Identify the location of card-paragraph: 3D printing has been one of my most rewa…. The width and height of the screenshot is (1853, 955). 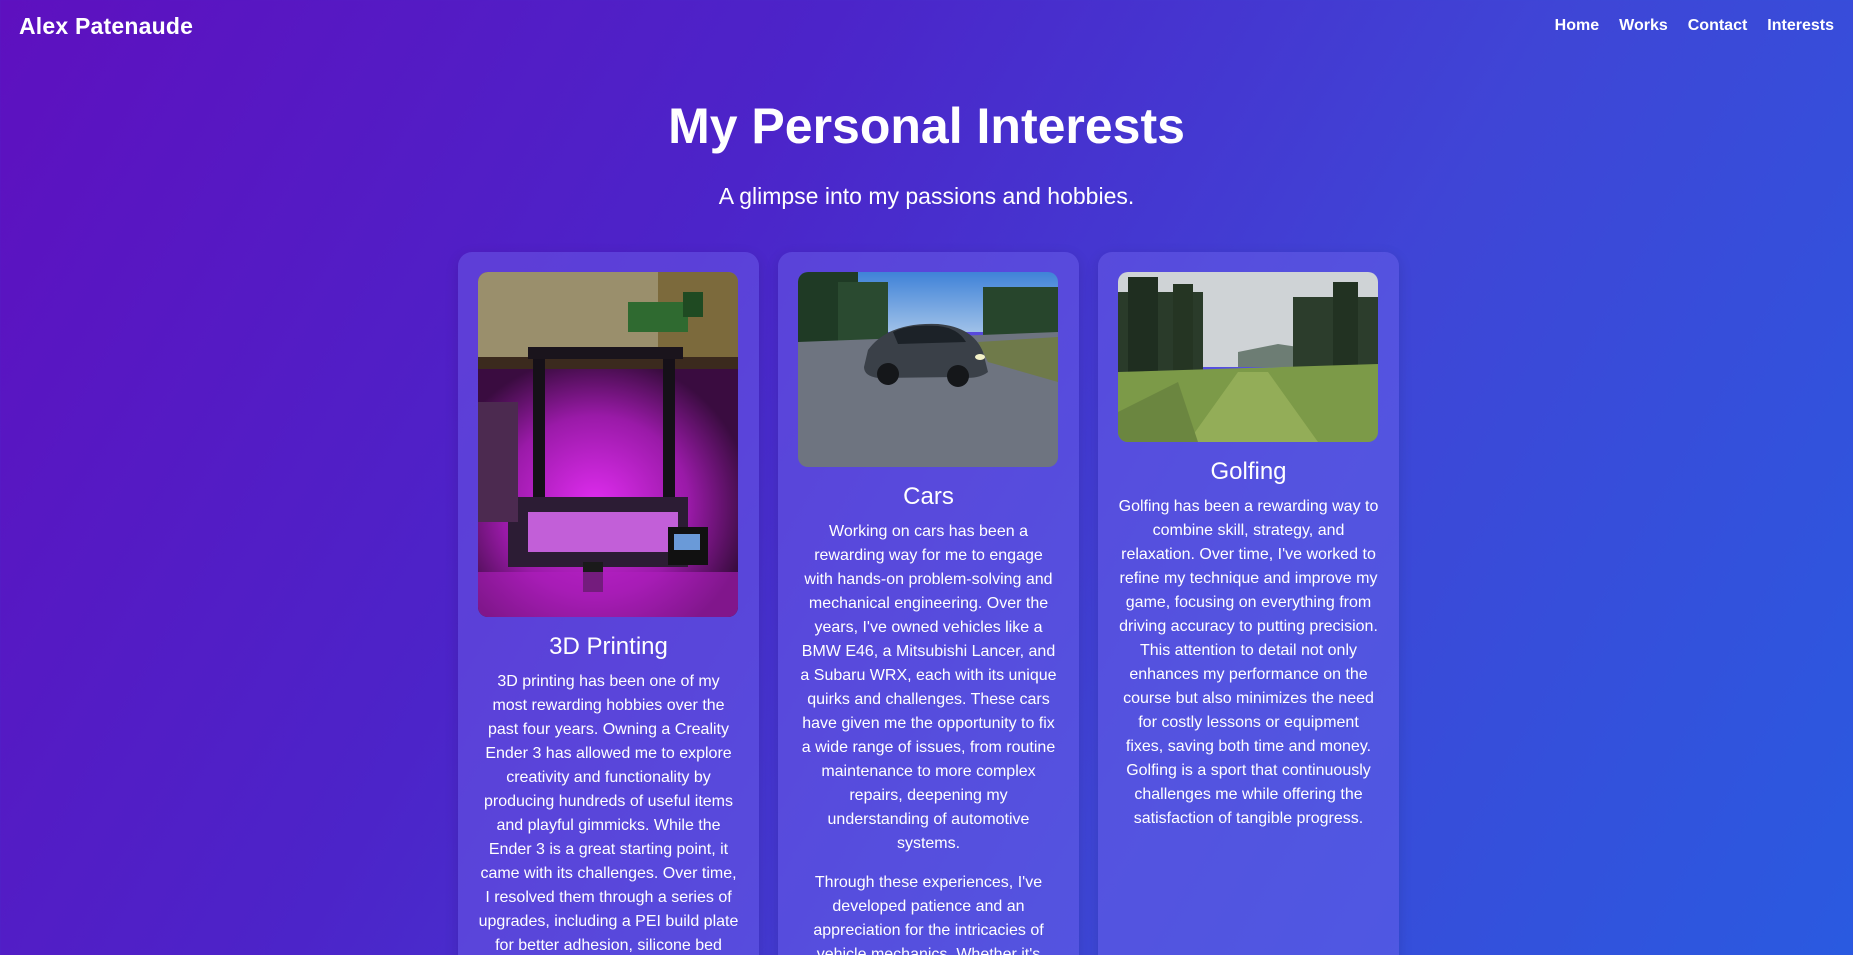
(608, 813).